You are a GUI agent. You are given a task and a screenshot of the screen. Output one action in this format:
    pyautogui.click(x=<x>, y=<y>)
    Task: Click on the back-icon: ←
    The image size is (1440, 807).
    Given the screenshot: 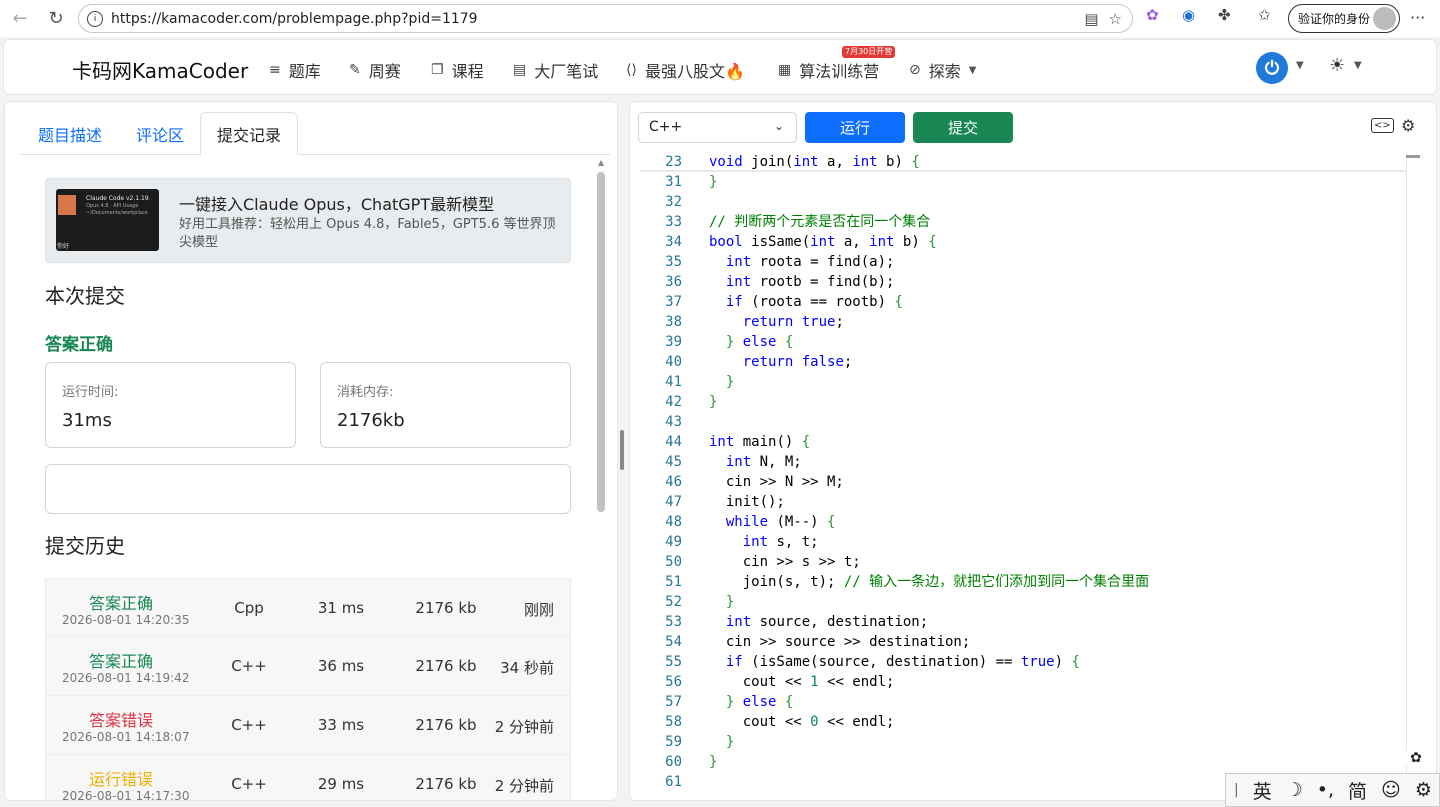 What is the action you would take?
    pyautogui.click(x=20, y=18)
    